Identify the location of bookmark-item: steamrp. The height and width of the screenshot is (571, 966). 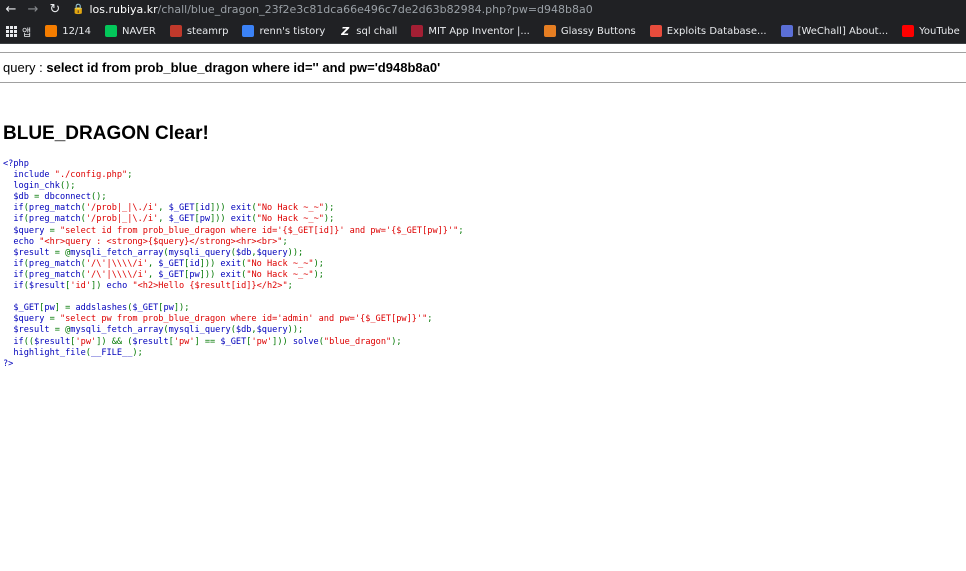
(199, 31).